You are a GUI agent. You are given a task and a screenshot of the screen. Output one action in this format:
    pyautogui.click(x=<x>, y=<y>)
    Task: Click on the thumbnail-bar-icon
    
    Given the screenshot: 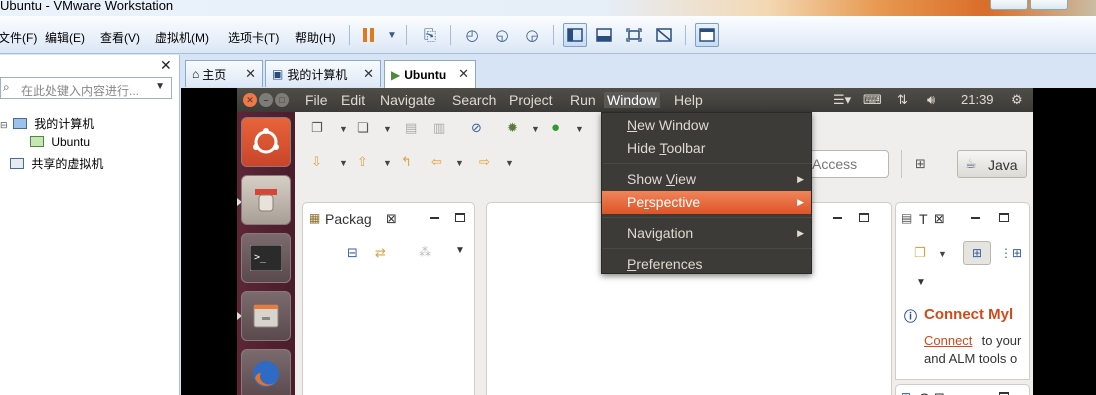 What is the action you would take?
    pyautogui.click(x=707, y=35)
    